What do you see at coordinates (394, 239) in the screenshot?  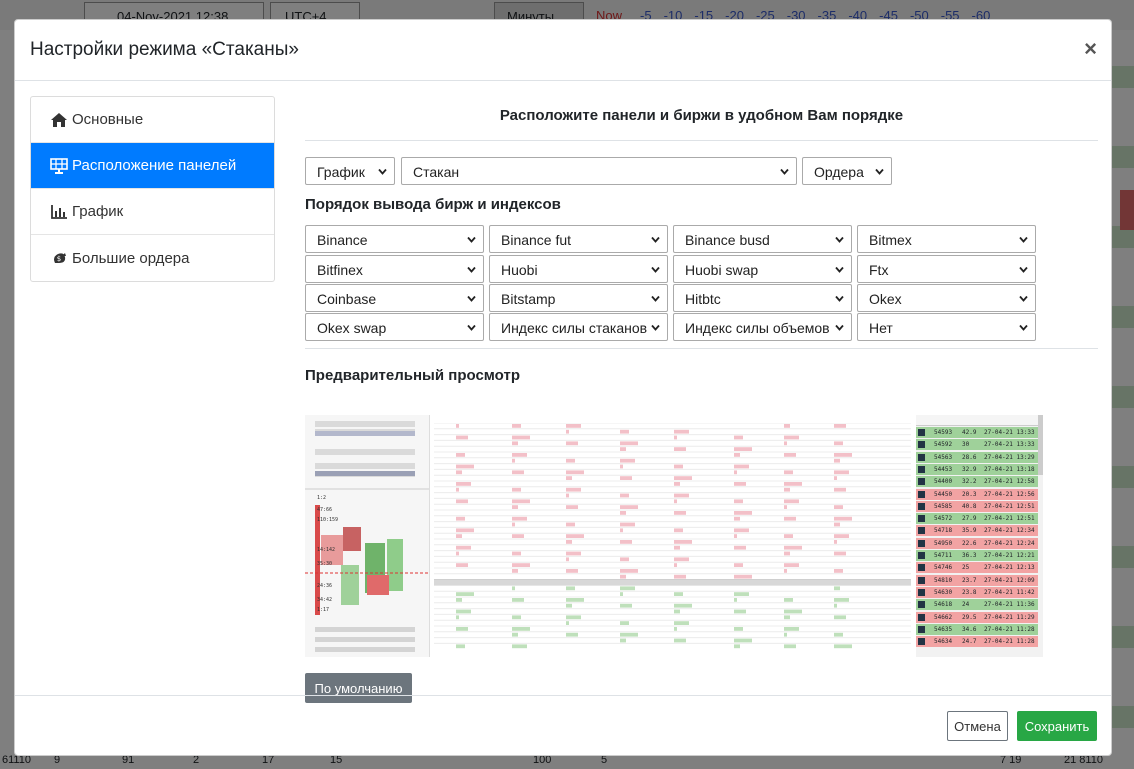 I see `exchange-select: Binance` at bounding box center [394, 239].